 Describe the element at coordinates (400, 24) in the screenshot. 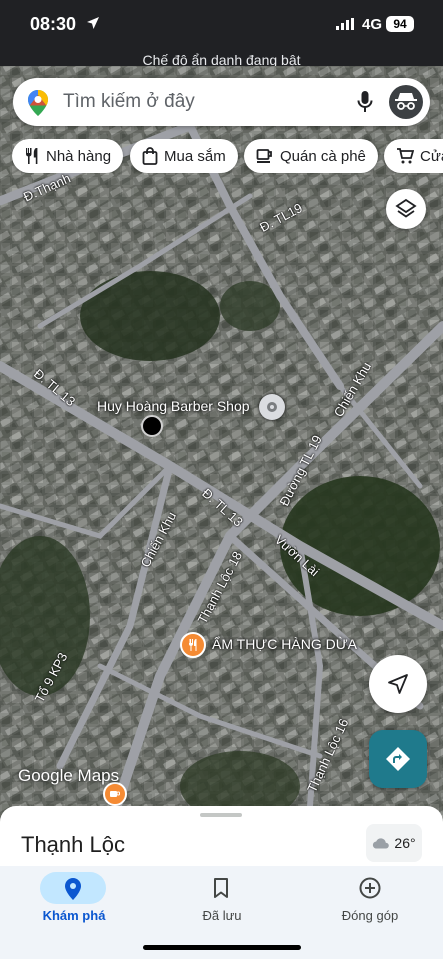

I see `battery-indicator: 94` at that location.